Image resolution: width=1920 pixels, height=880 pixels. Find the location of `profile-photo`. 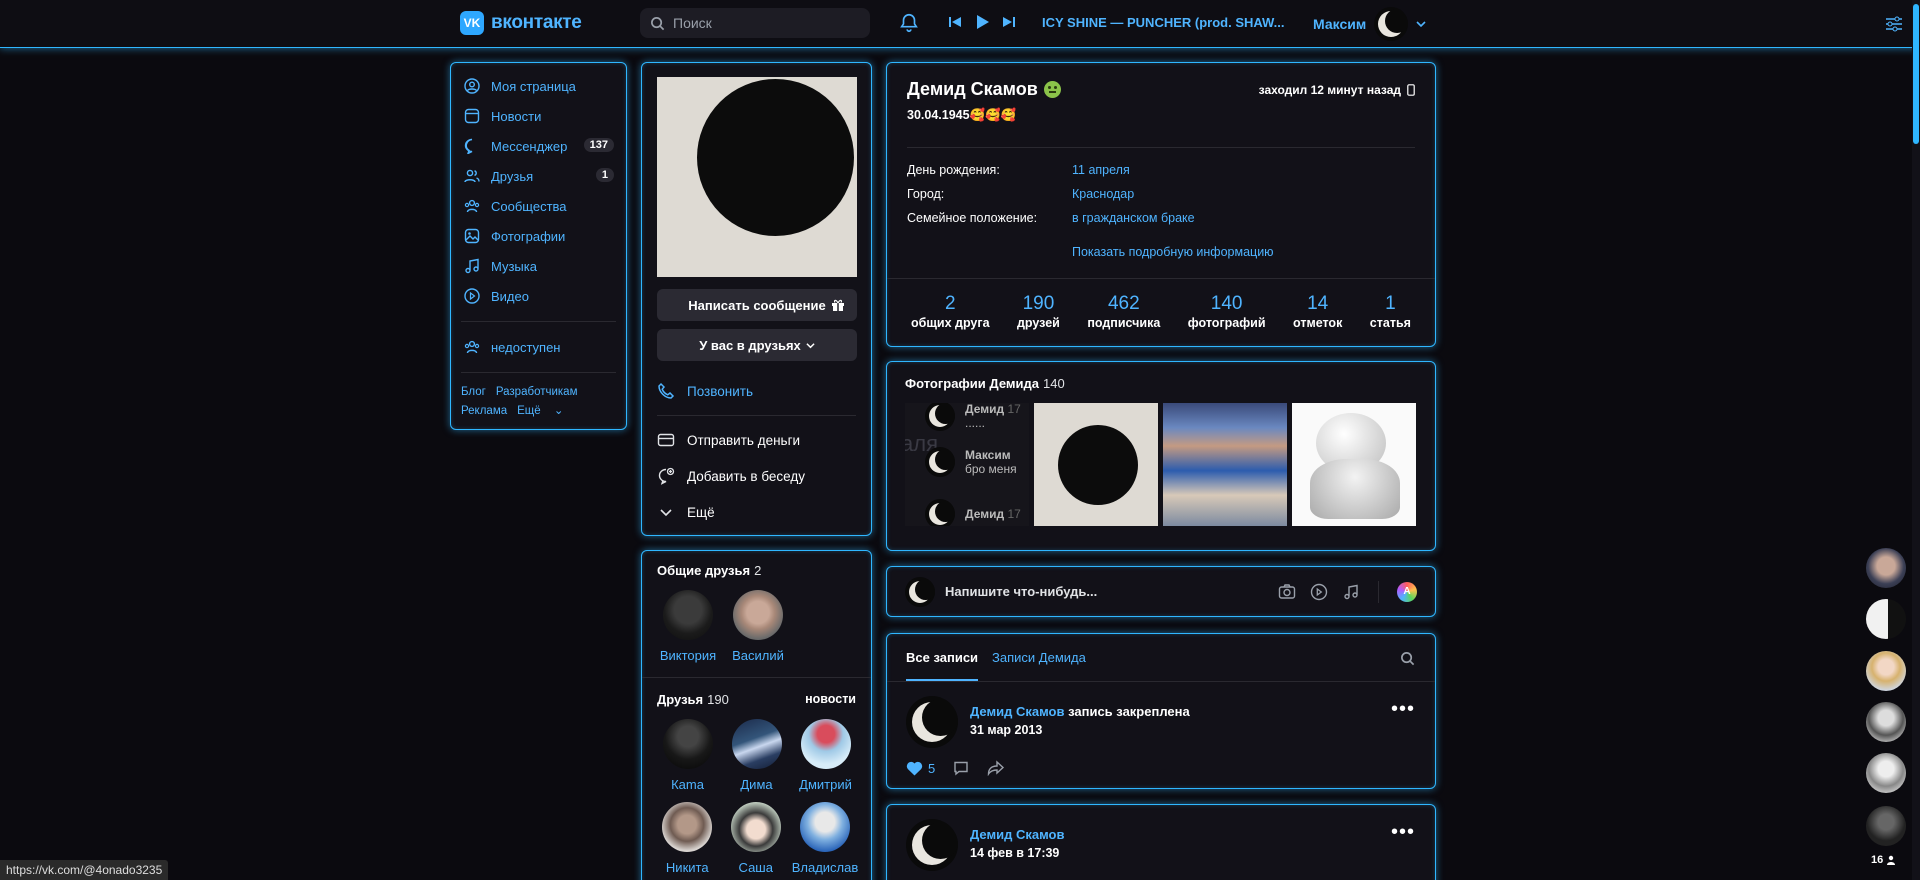

profile-photo is located at coordinates (757, 177).